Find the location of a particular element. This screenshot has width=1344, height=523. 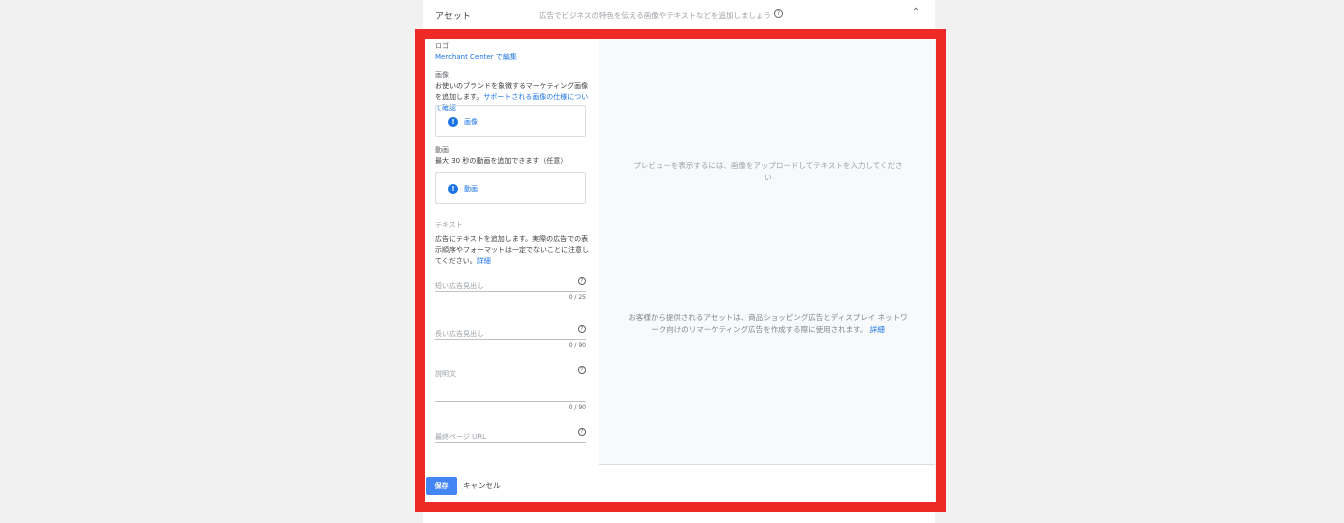

long-headline-input: 長い広告見出し ? is located at coordinates (510, 332).